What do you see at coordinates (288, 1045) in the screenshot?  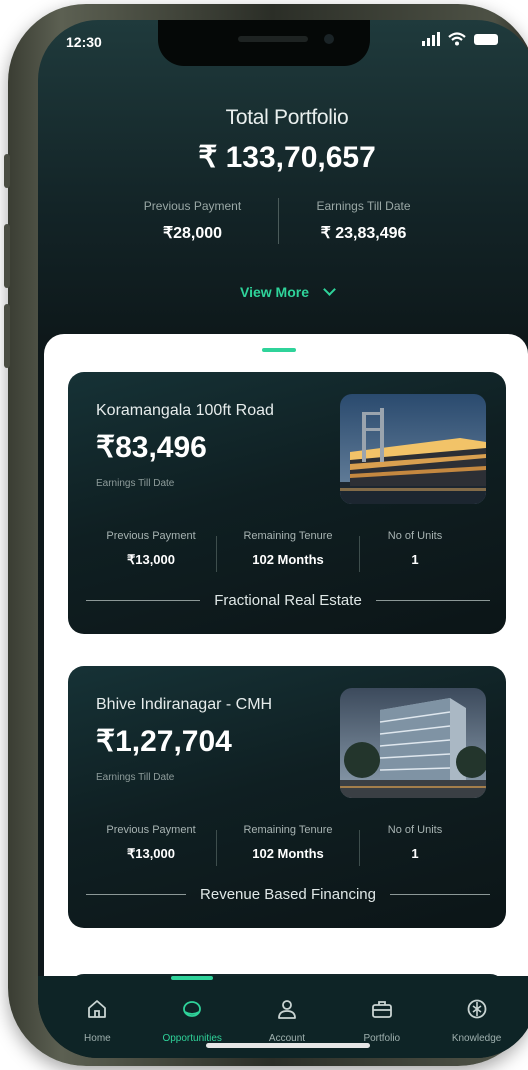 I see `home-indicator` at bounding box center [288, 1045].